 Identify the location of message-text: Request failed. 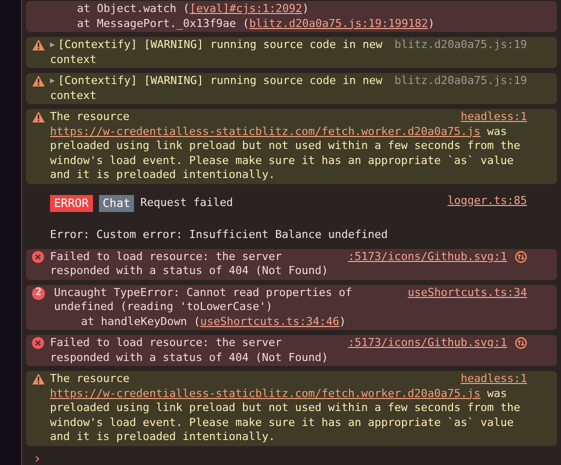
(187, 203).